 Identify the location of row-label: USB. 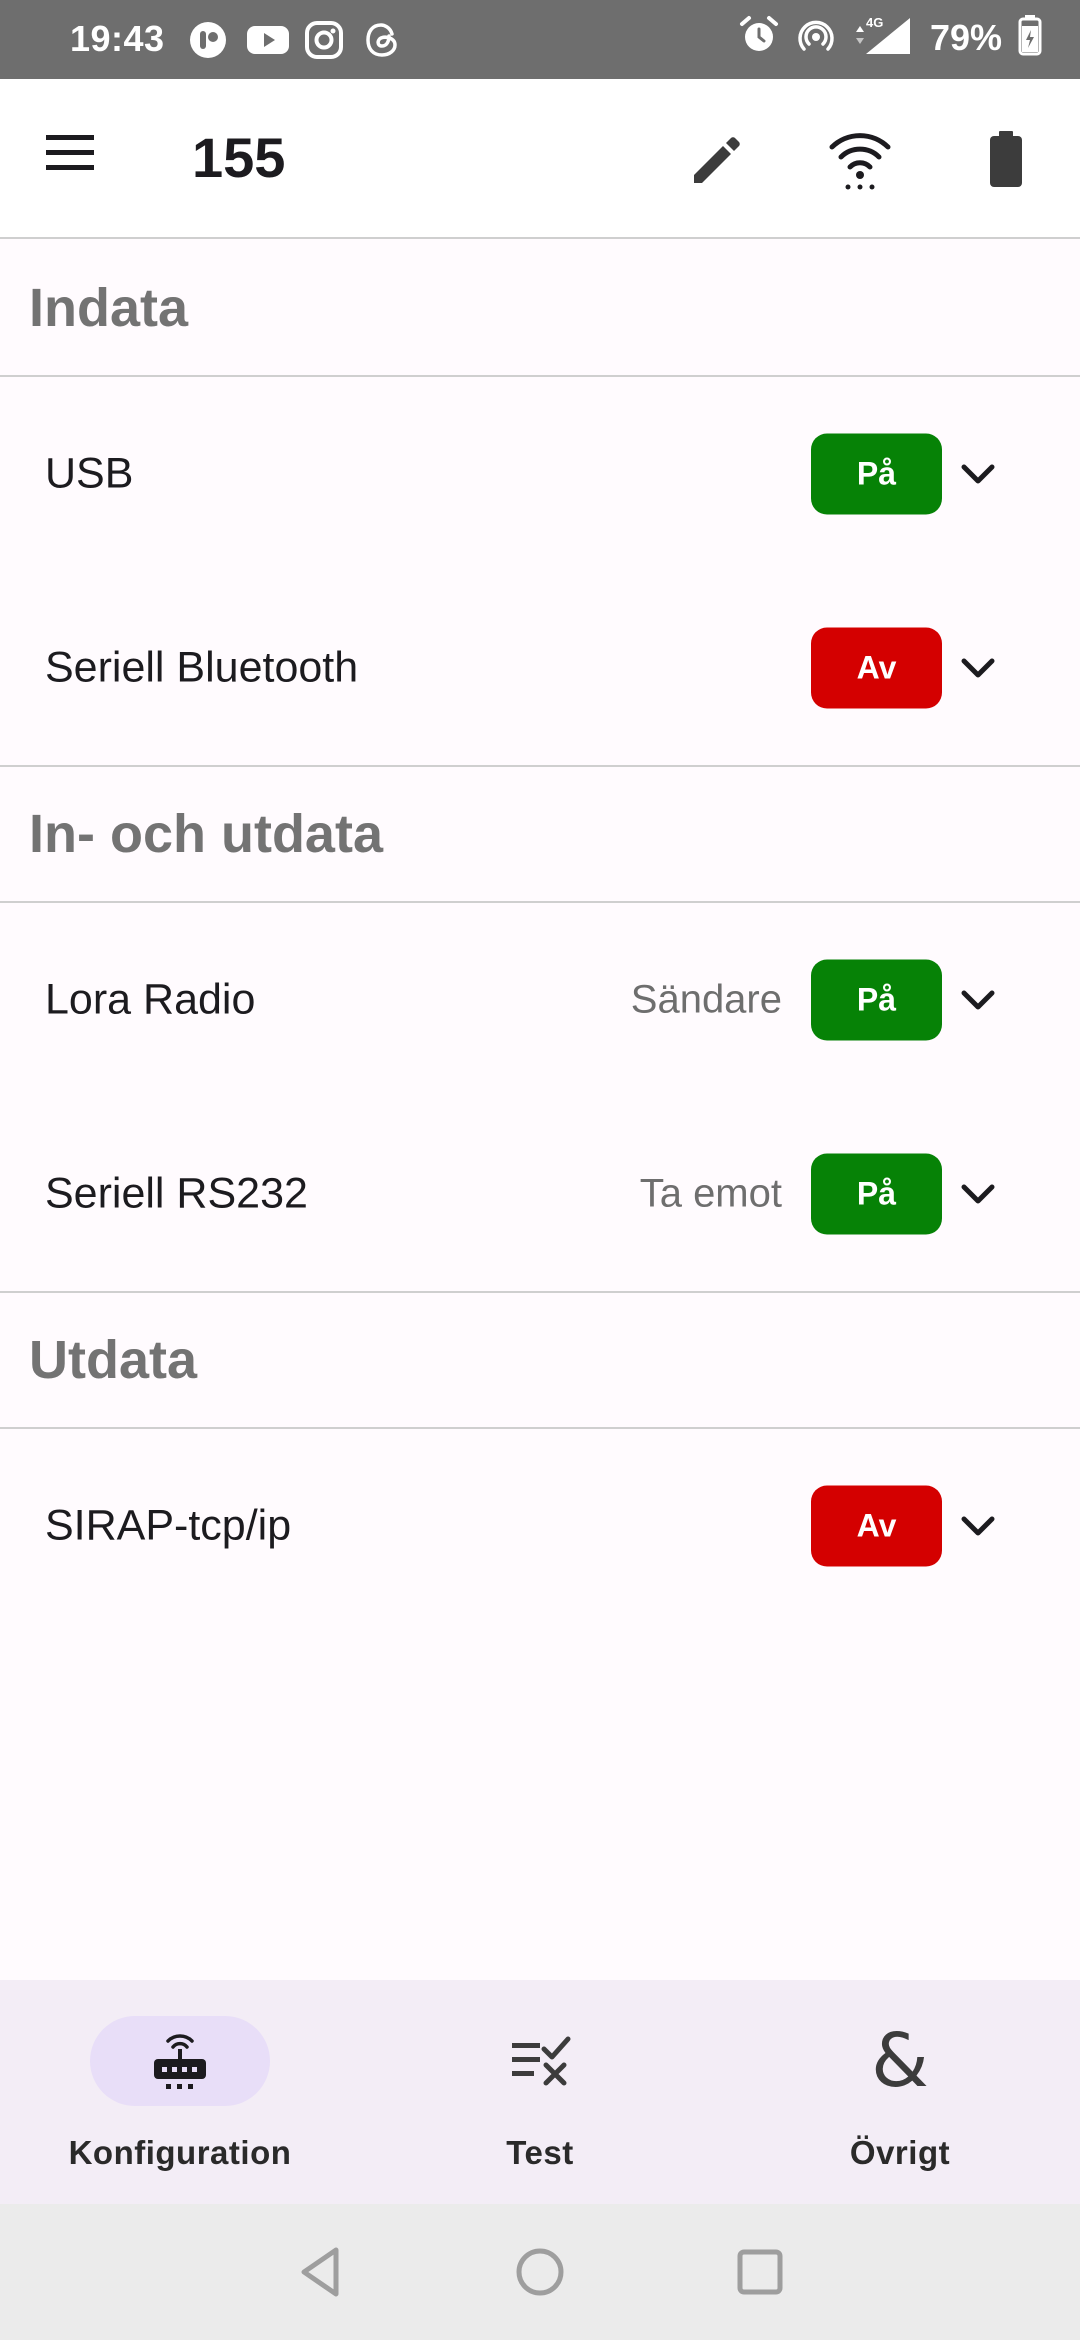
(89, 473).